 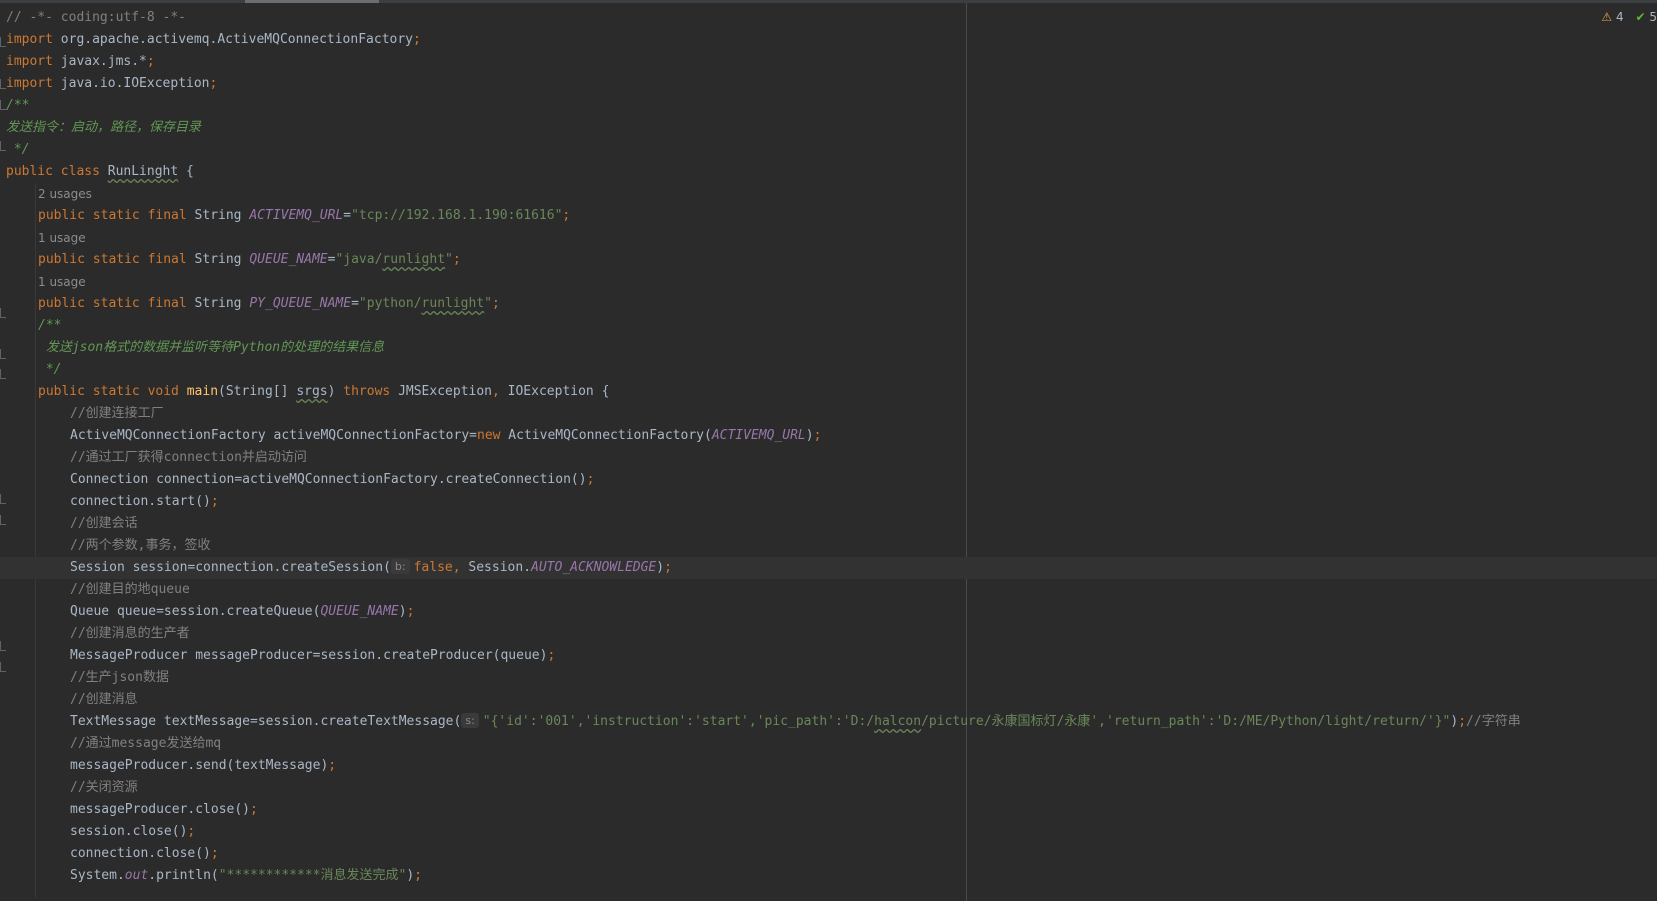 I want to click on comment: //字符串, so click(x=1493, y=721).